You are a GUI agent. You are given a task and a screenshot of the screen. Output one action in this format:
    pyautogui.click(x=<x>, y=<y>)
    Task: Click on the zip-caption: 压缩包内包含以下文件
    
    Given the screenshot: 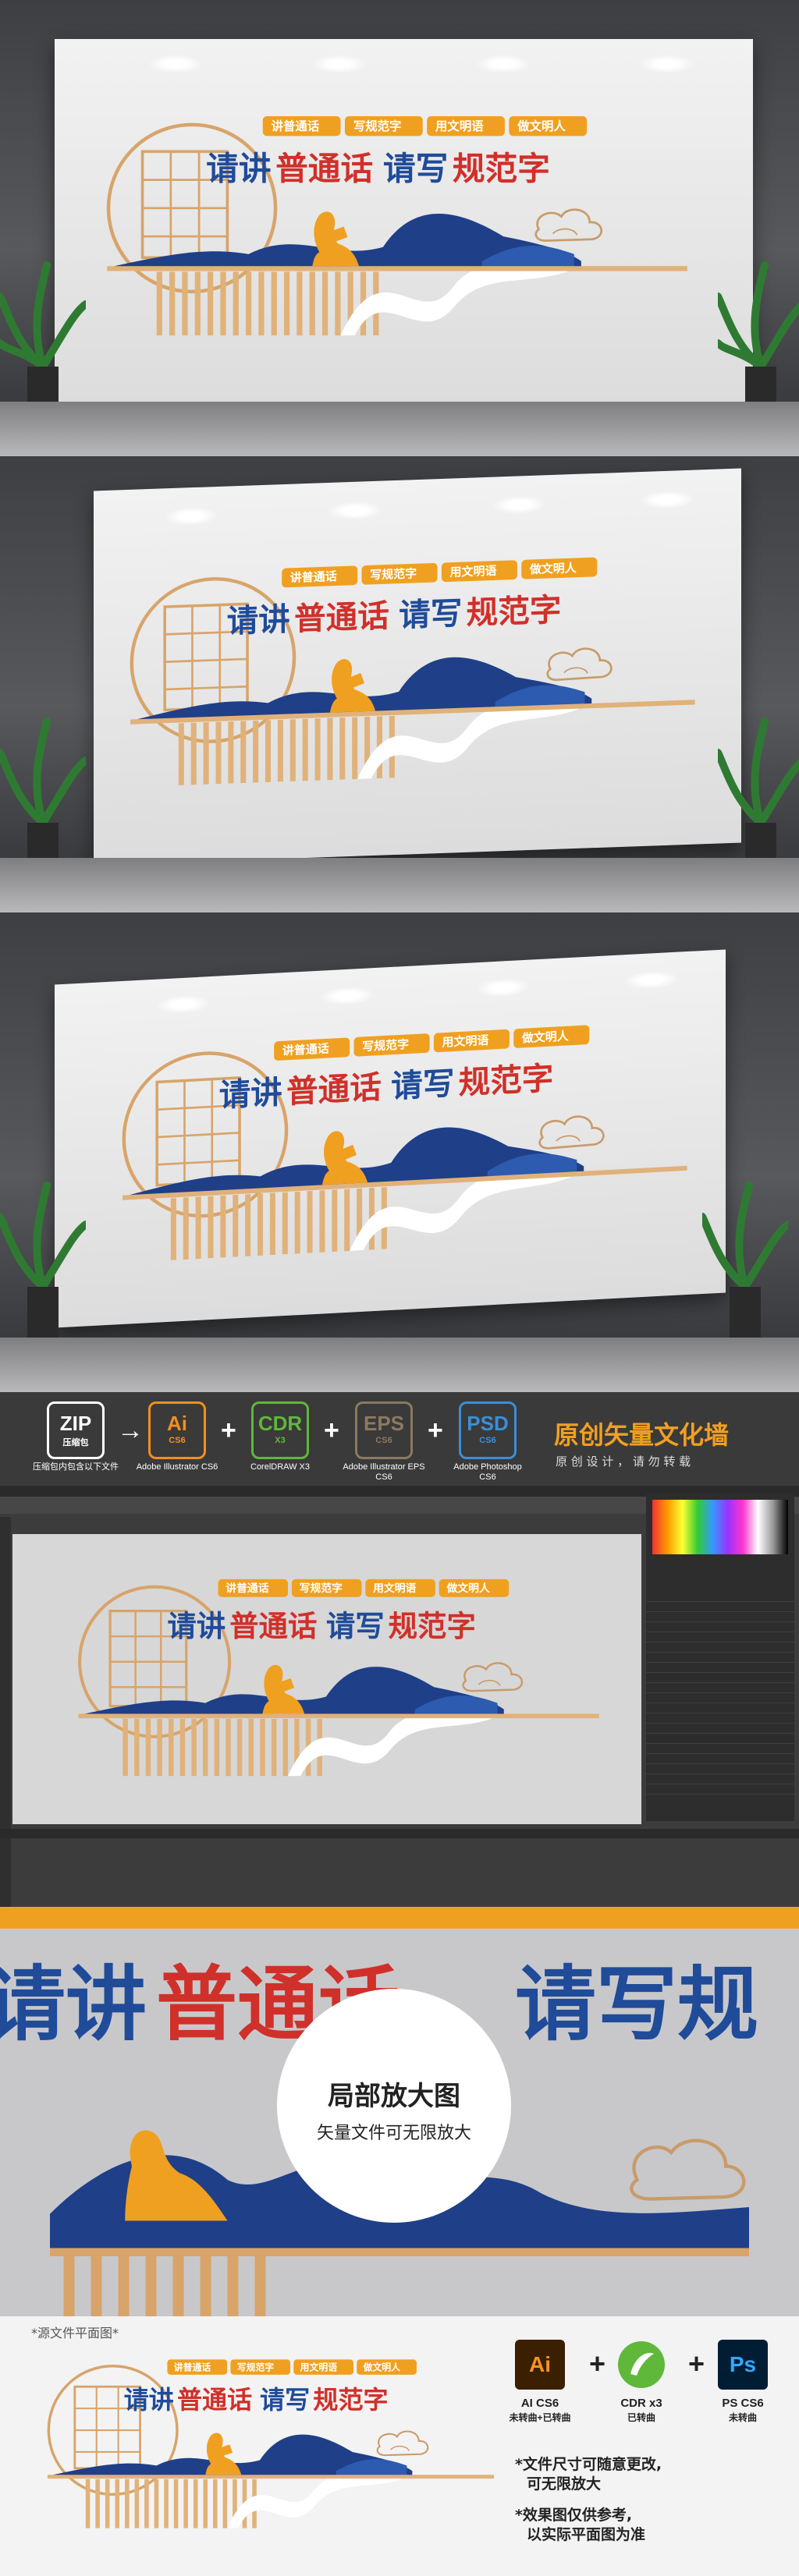 What is the action you would take?
    pyautogui.click(x=76, y=1467)
    